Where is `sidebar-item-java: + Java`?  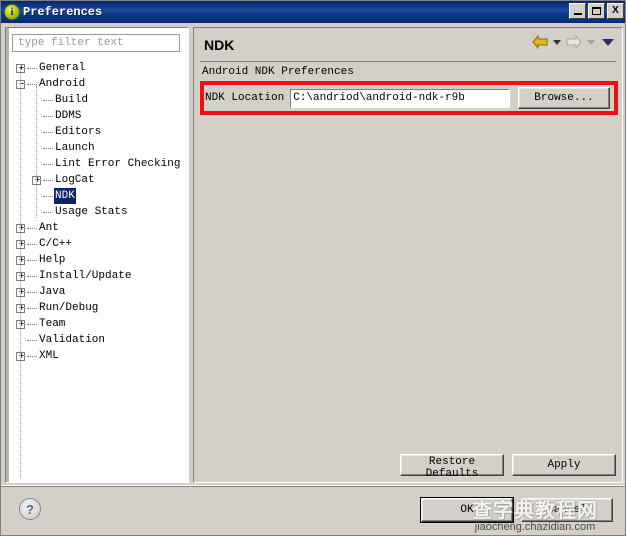
sidebar-item-java: + Java is located at coordinates (95, 292).